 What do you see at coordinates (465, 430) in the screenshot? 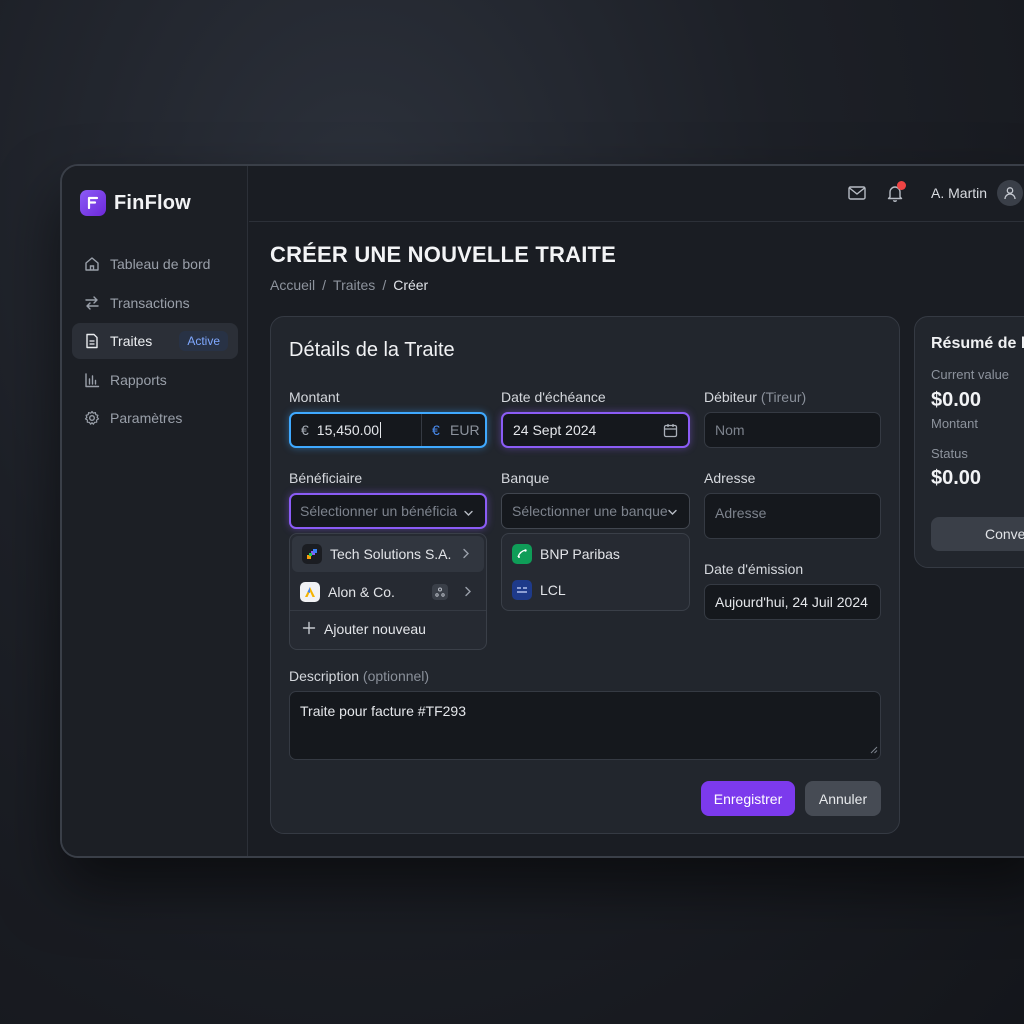
I see `currency-code: EUR` at bounding box center [465, 430].